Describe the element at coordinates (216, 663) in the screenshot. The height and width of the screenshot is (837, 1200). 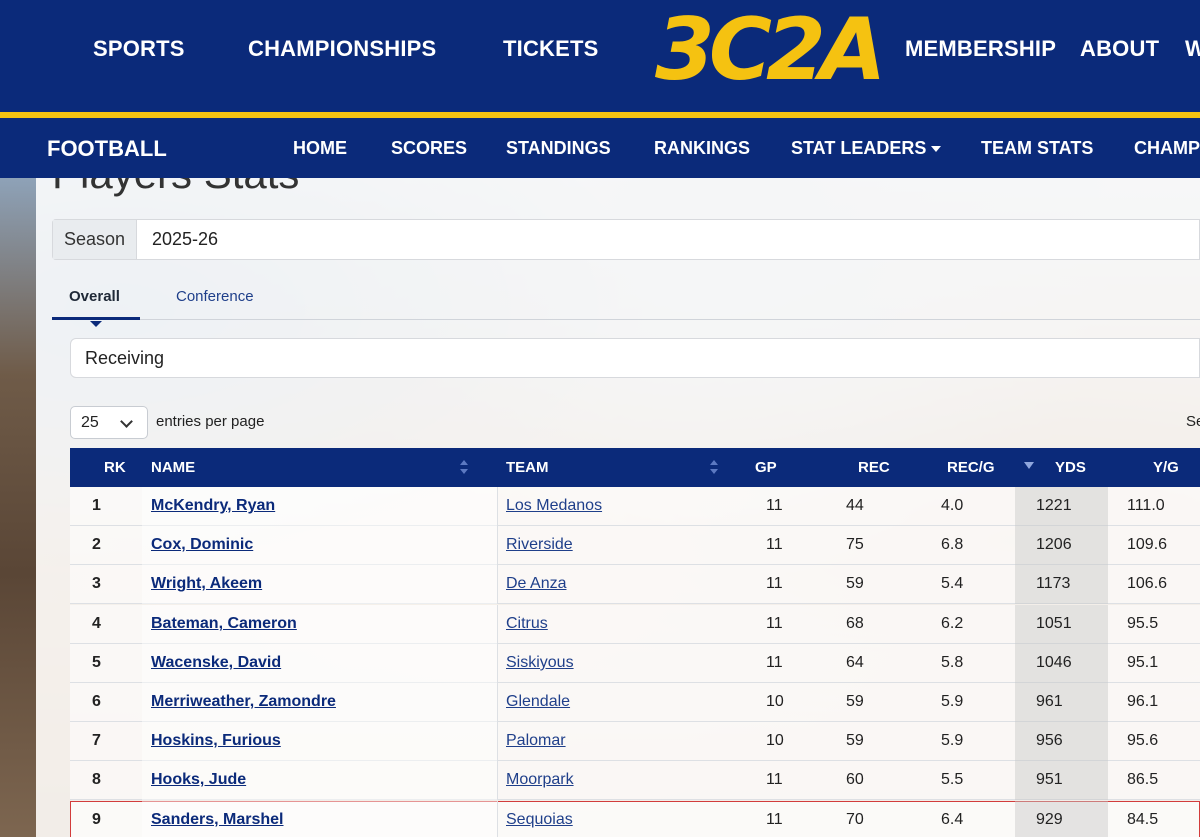
I see `player-name-link: Wacenske, David` at that location.